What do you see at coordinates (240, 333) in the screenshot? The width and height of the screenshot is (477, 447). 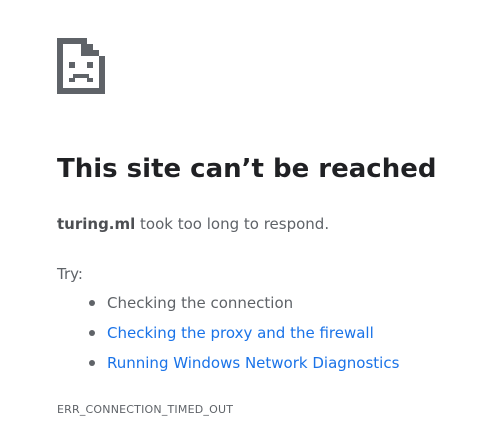 I see `check-proxy-firewall-link: Checking the proxy and the firewall` at bounding box center [240, 333].